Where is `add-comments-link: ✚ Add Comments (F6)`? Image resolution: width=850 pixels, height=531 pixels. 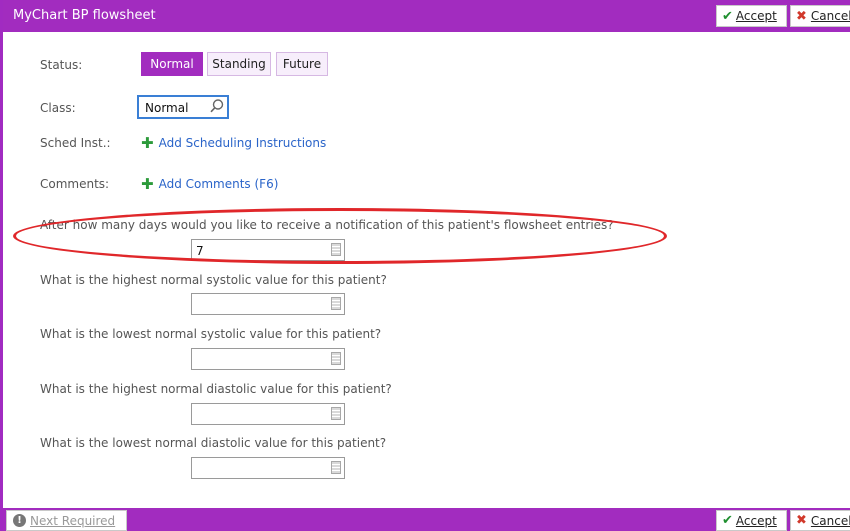 add-comments-link: ✚ Add Comments (F6) is located at coordinates (209, 184).